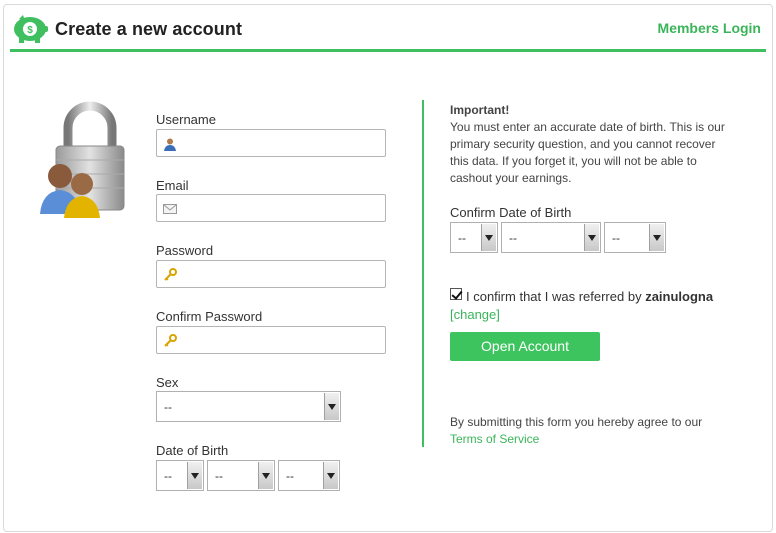 Image resolution: width=776 pixels, height=533 pixels. Describe the element at coordinates (423, 273) in the screenshot. I see `column-divider` at that location.